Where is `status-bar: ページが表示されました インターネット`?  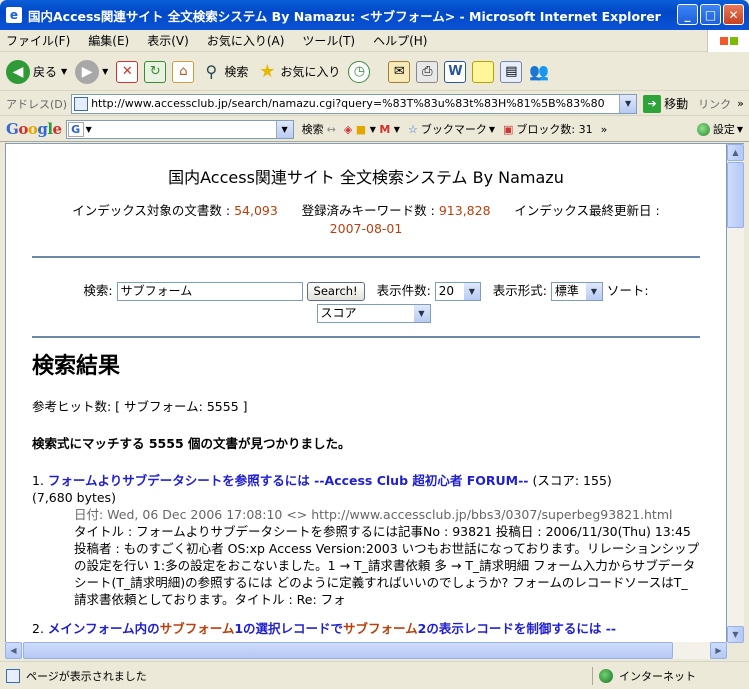 status-bar: ページが表示されました インターネット is located at coordinates (374, 675).